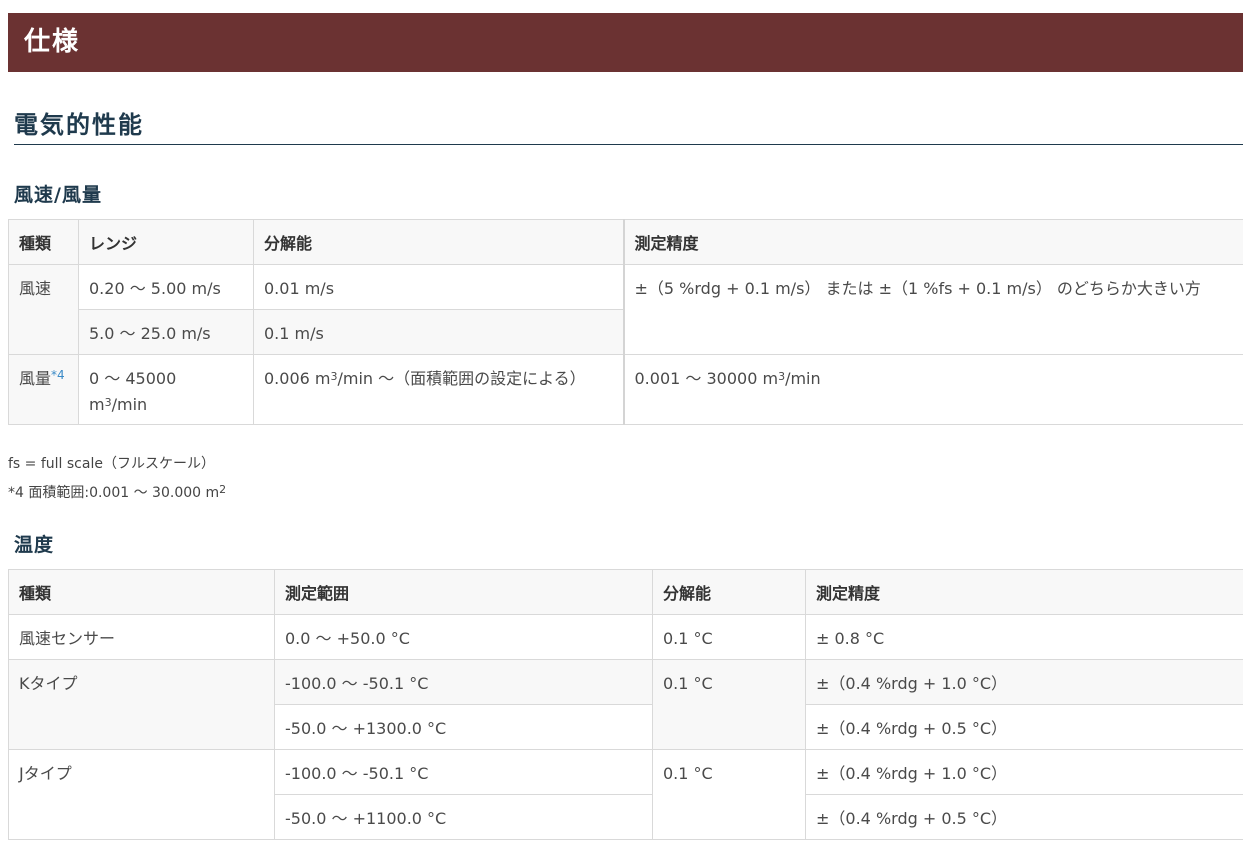 The image size is (1243, 861). Describe the element at coordinates (438, 332) in the screenshot. I see `cell-resolution: 0.1 m/s` at that location.